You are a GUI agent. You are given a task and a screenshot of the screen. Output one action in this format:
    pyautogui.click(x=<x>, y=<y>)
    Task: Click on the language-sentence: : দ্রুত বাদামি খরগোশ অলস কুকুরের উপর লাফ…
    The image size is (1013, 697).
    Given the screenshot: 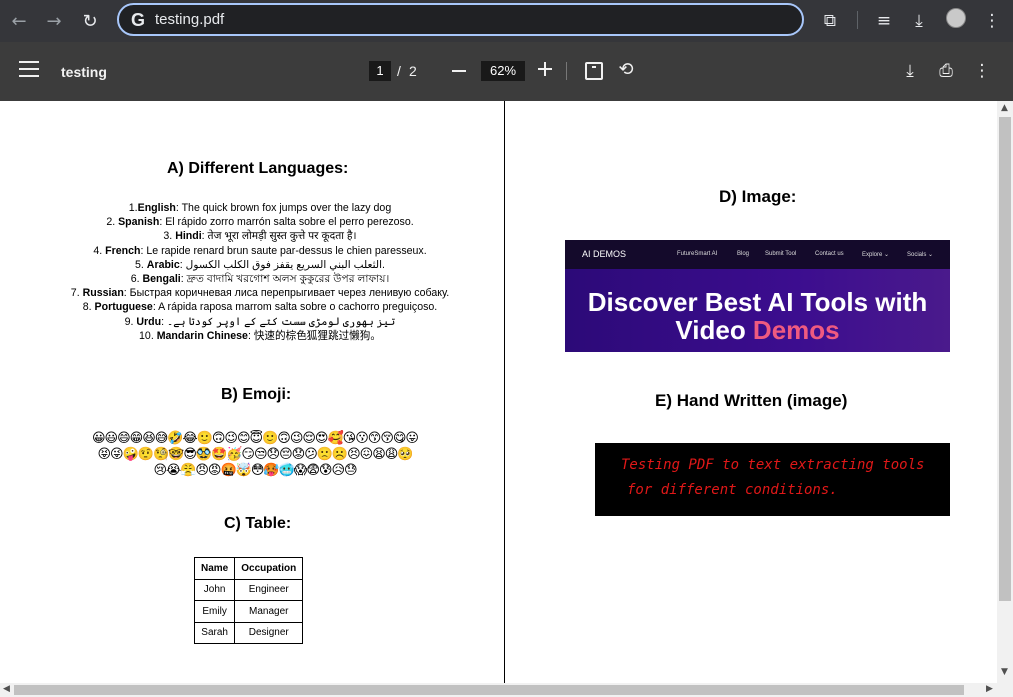 What is the action you would take?
    pyautogui.click(x=285, y=279)
    